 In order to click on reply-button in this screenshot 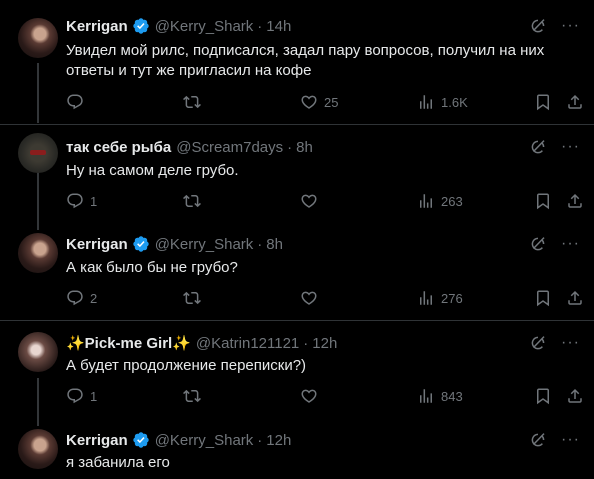, I will do `click(78, 102)`.